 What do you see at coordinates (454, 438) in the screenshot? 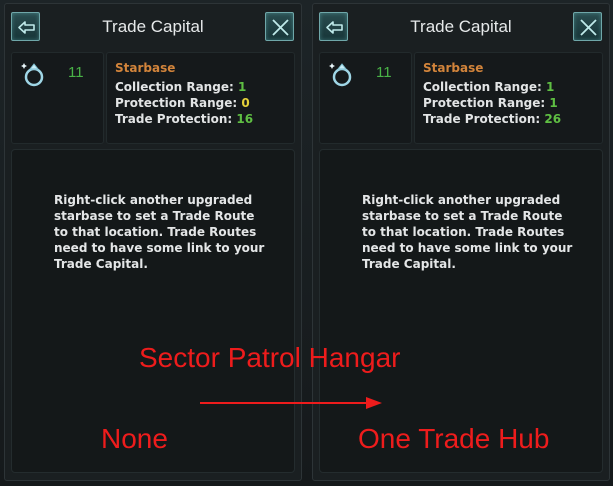
I see `annotation-after: One Trade Hub` at bounding box center [454, 438].